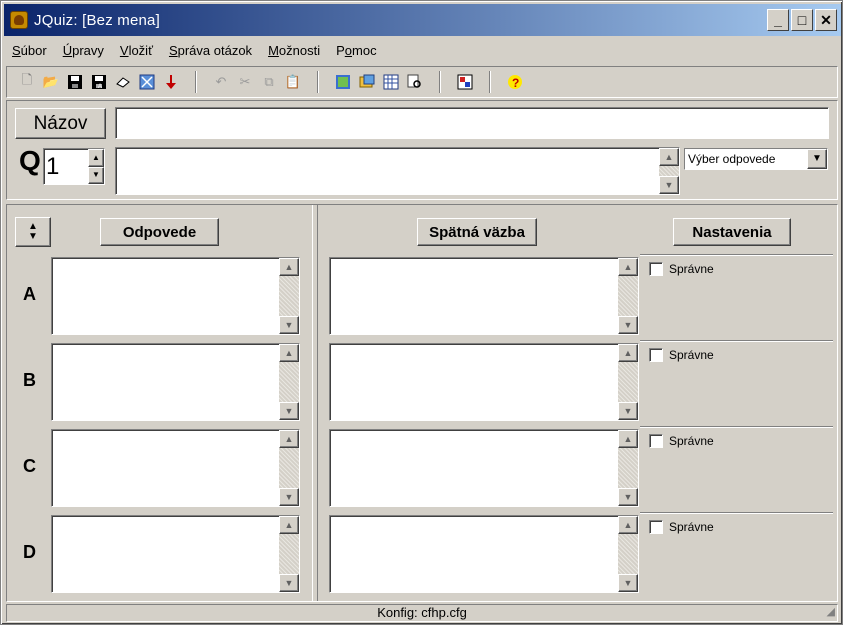 This screenshot has width=843, height=625. What do you see at coordinates (367, 82) in the screenshot?
I see `image-icon` at bounding box center [367, 82].